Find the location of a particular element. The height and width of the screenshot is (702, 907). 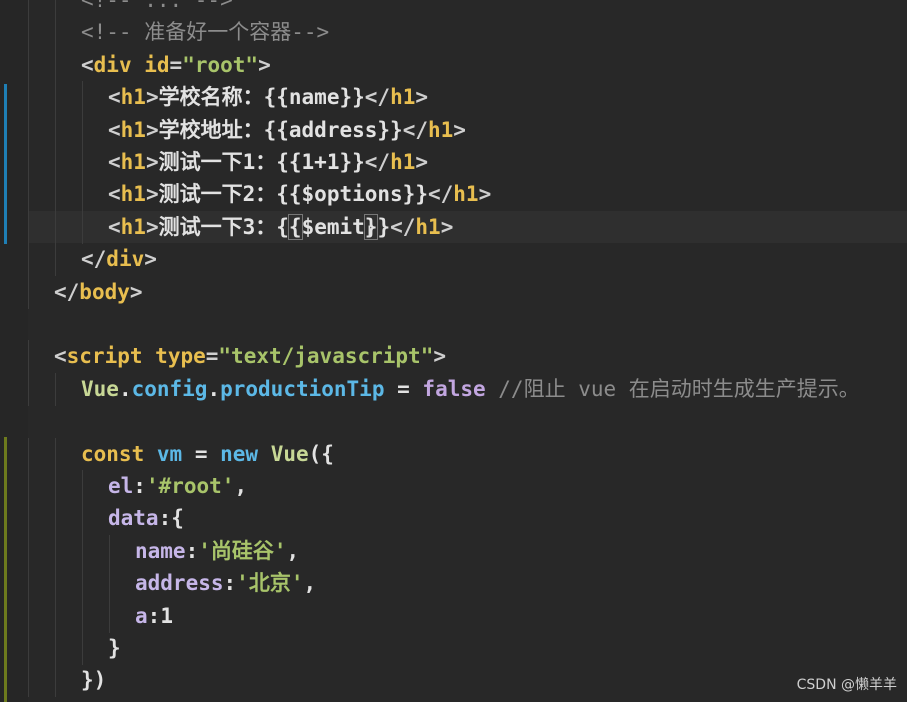

code-token: "root" is located at coordinates (220, 64).